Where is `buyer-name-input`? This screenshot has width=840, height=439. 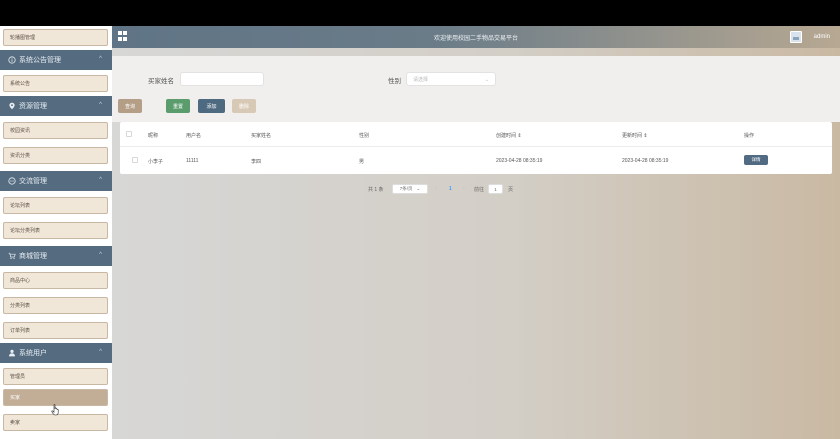
buyer-name-input is located at coordinates (222, 79).